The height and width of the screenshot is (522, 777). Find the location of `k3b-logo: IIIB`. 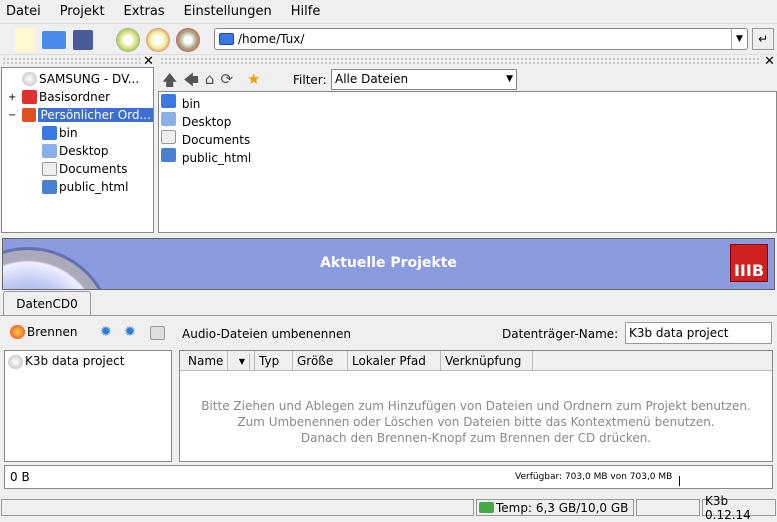

k3b-logo: IIIB is located at coordinates (749, 263).